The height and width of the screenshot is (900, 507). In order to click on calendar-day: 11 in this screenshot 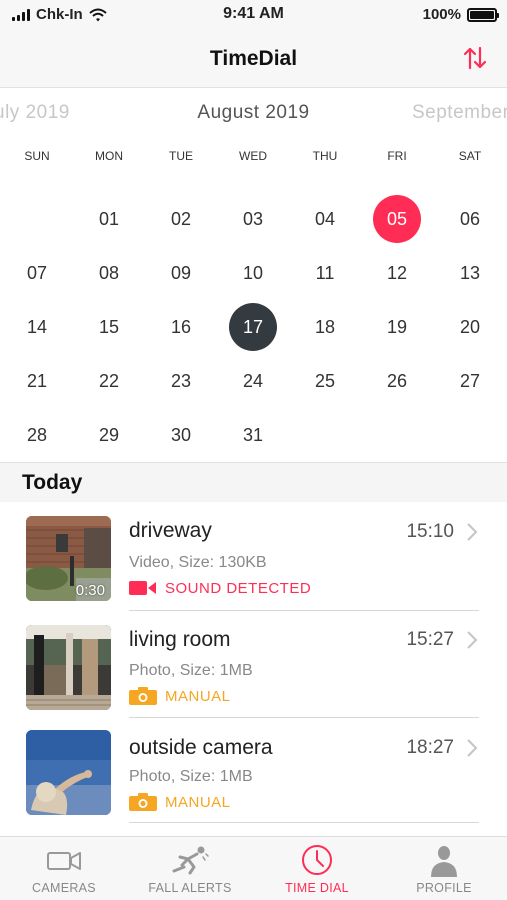, I will do `click(325, 273)`.